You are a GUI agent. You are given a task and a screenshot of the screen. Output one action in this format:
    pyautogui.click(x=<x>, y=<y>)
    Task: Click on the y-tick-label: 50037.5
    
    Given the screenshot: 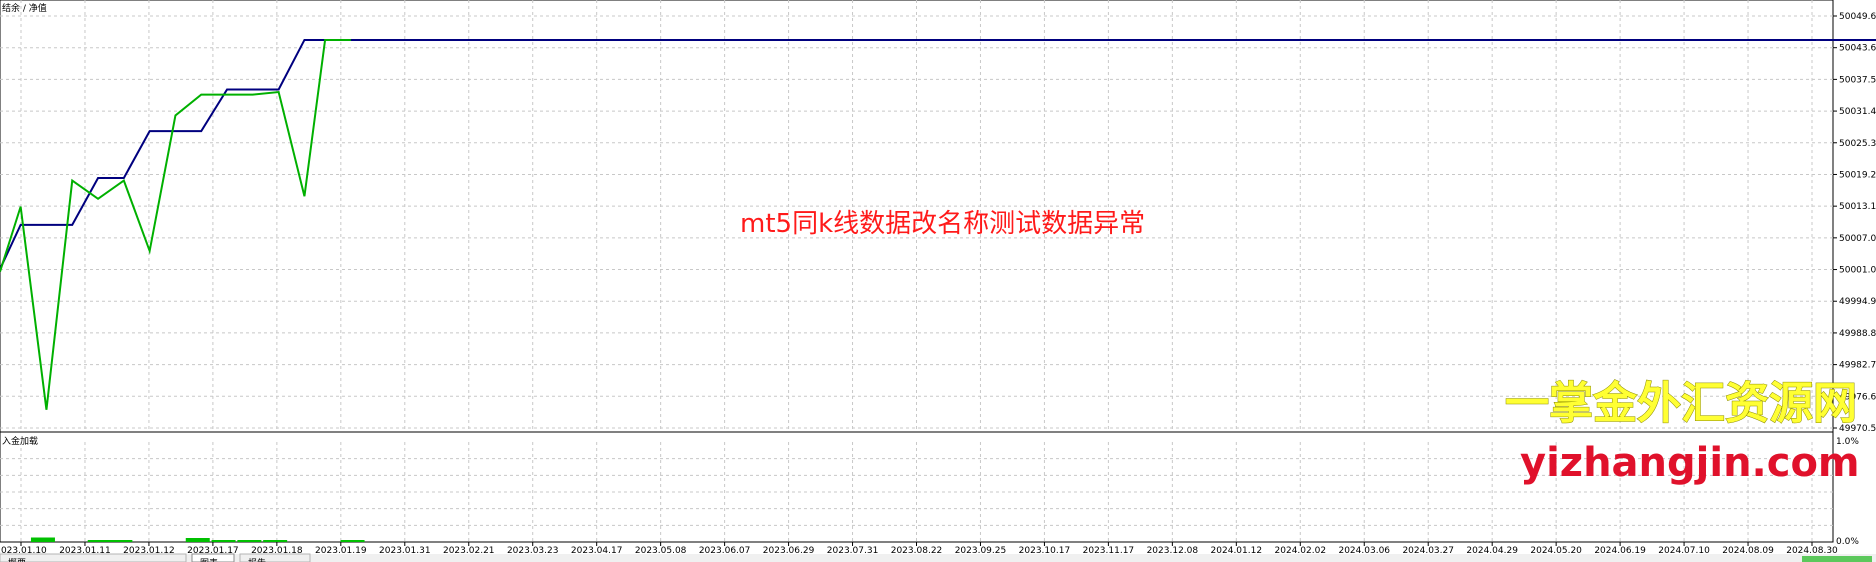 What is the action you would take?
    pyautogui.click(x=1857, y=80)
    